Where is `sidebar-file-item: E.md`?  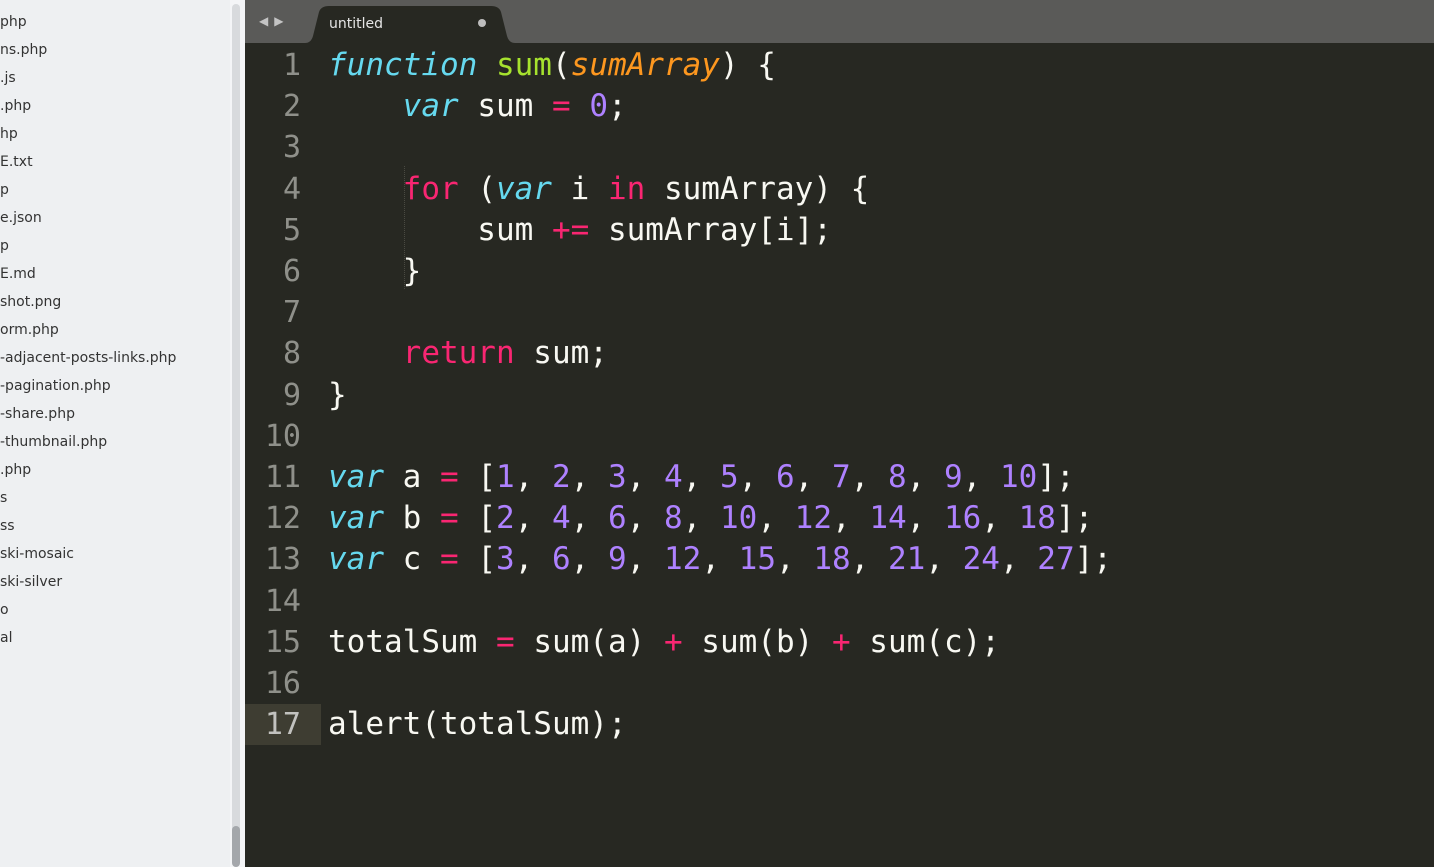 sidebar-file-item: E.md is located at coordinates (18, 274).